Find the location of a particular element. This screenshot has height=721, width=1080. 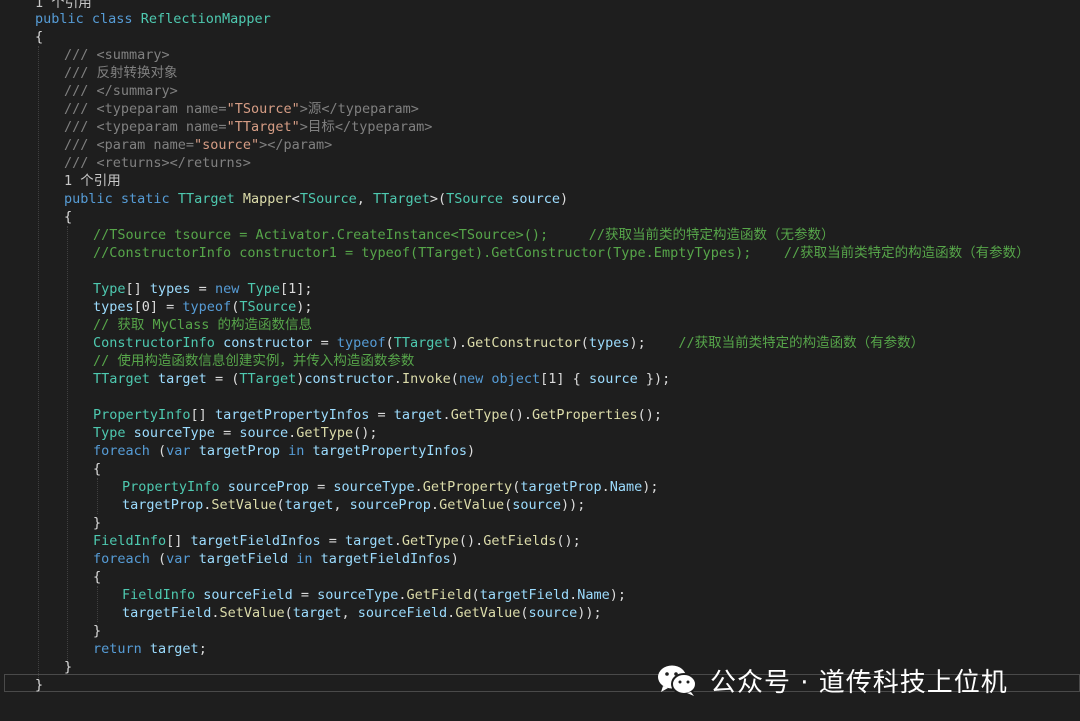

code-line: // 使用构造函数信息创建实例，并传入构造函数参数 is located at coordinates (254, 361).